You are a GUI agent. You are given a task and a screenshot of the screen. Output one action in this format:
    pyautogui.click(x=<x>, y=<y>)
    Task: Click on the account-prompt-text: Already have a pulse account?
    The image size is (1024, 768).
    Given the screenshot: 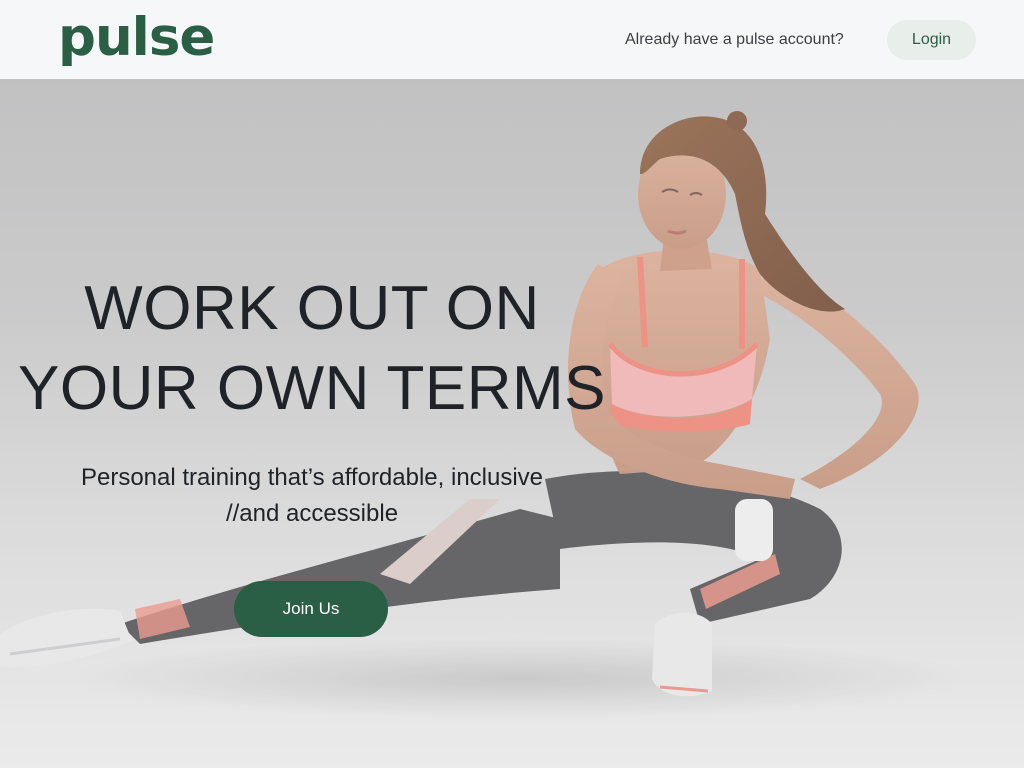 What is the action you would take?
    pyautogui.click(x=734, y=39)
    